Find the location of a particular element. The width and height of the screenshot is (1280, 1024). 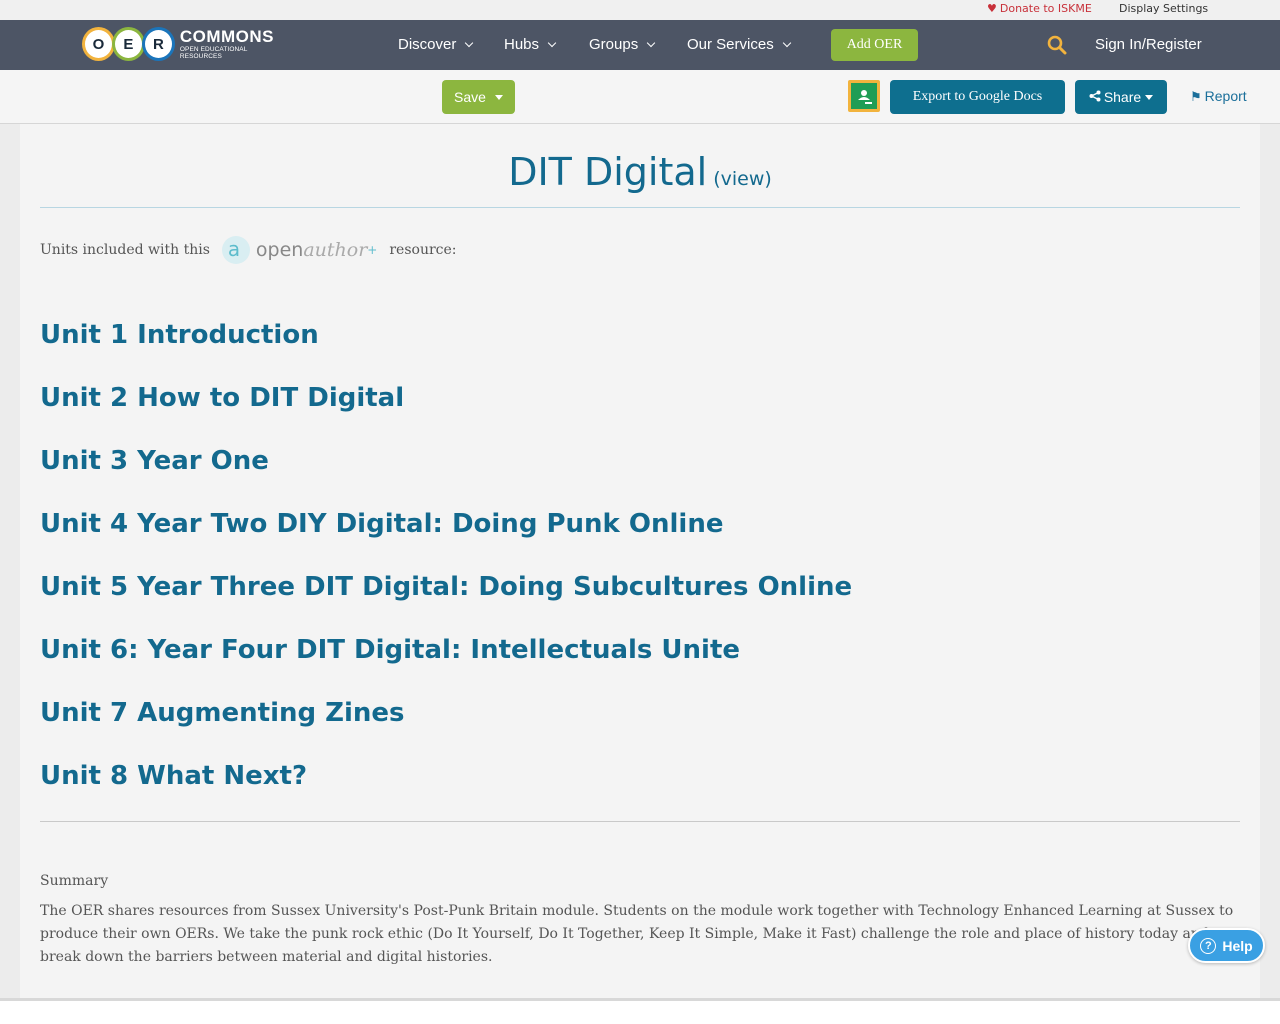

share-label: Share is located at coordinates (1122, 97).